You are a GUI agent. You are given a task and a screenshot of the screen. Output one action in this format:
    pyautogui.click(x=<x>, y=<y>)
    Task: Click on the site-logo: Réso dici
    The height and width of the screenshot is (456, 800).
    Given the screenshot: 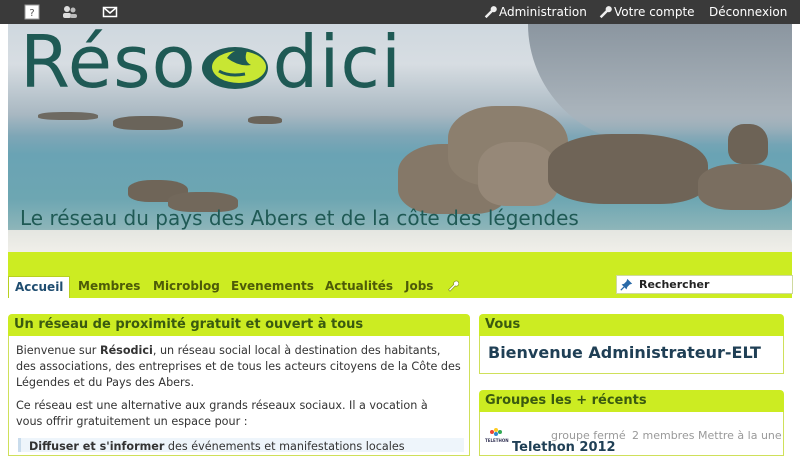 What is the action you would take?
    pyautogui.click(x=211, y=62)
    